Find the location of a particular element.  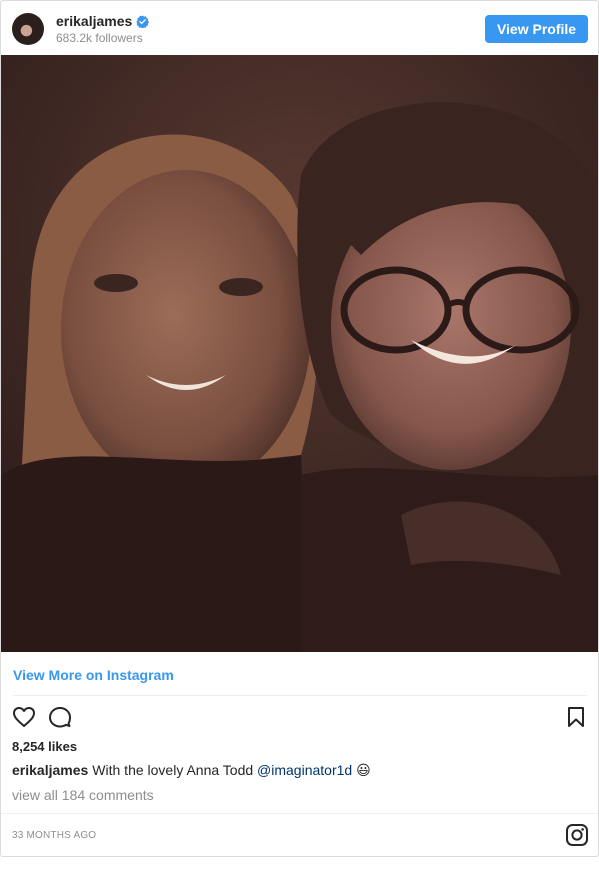

caption-text: With the lovely Anna Todd is located at coordinates (173, 770).